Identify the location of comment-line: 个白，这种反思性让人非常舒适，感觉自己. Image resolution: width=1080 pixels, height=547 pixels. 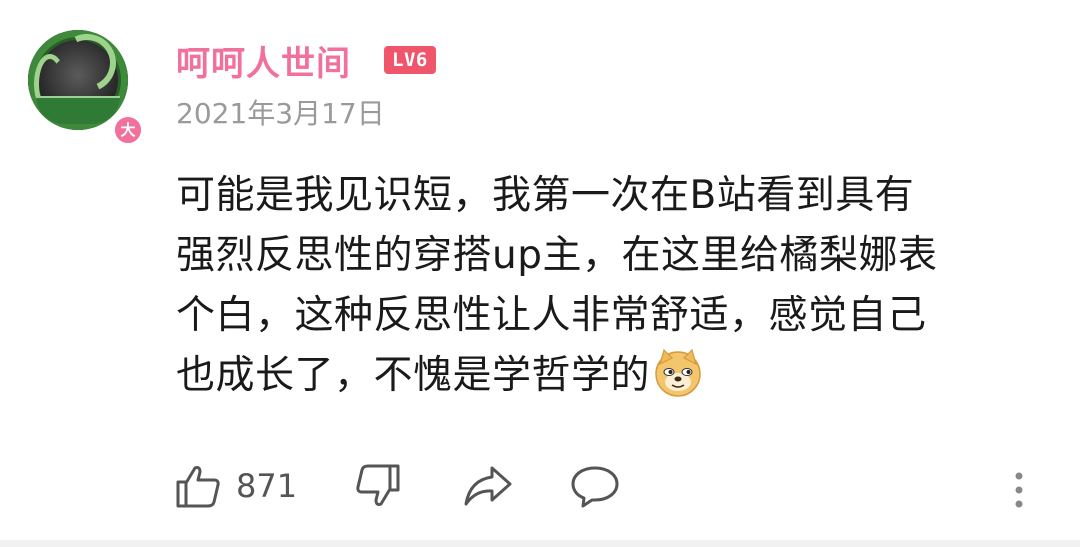
(551, 315).